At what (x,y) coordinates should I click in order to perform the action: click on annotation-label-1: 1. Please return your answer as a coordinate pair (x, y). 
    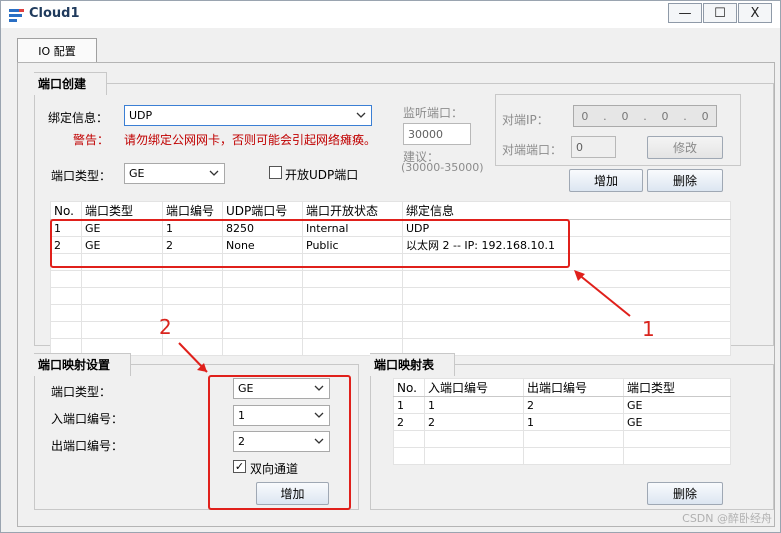
    Looking at the image, I should click on (648, 329).